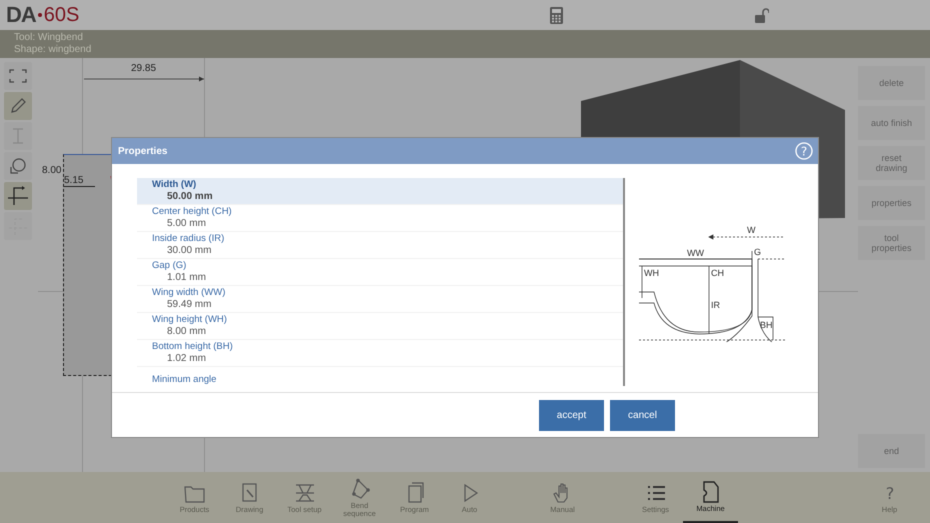  Describe the element at coordinates (762, 15) in the screenshot. I see `unlocked-padlock-icon` at that location.